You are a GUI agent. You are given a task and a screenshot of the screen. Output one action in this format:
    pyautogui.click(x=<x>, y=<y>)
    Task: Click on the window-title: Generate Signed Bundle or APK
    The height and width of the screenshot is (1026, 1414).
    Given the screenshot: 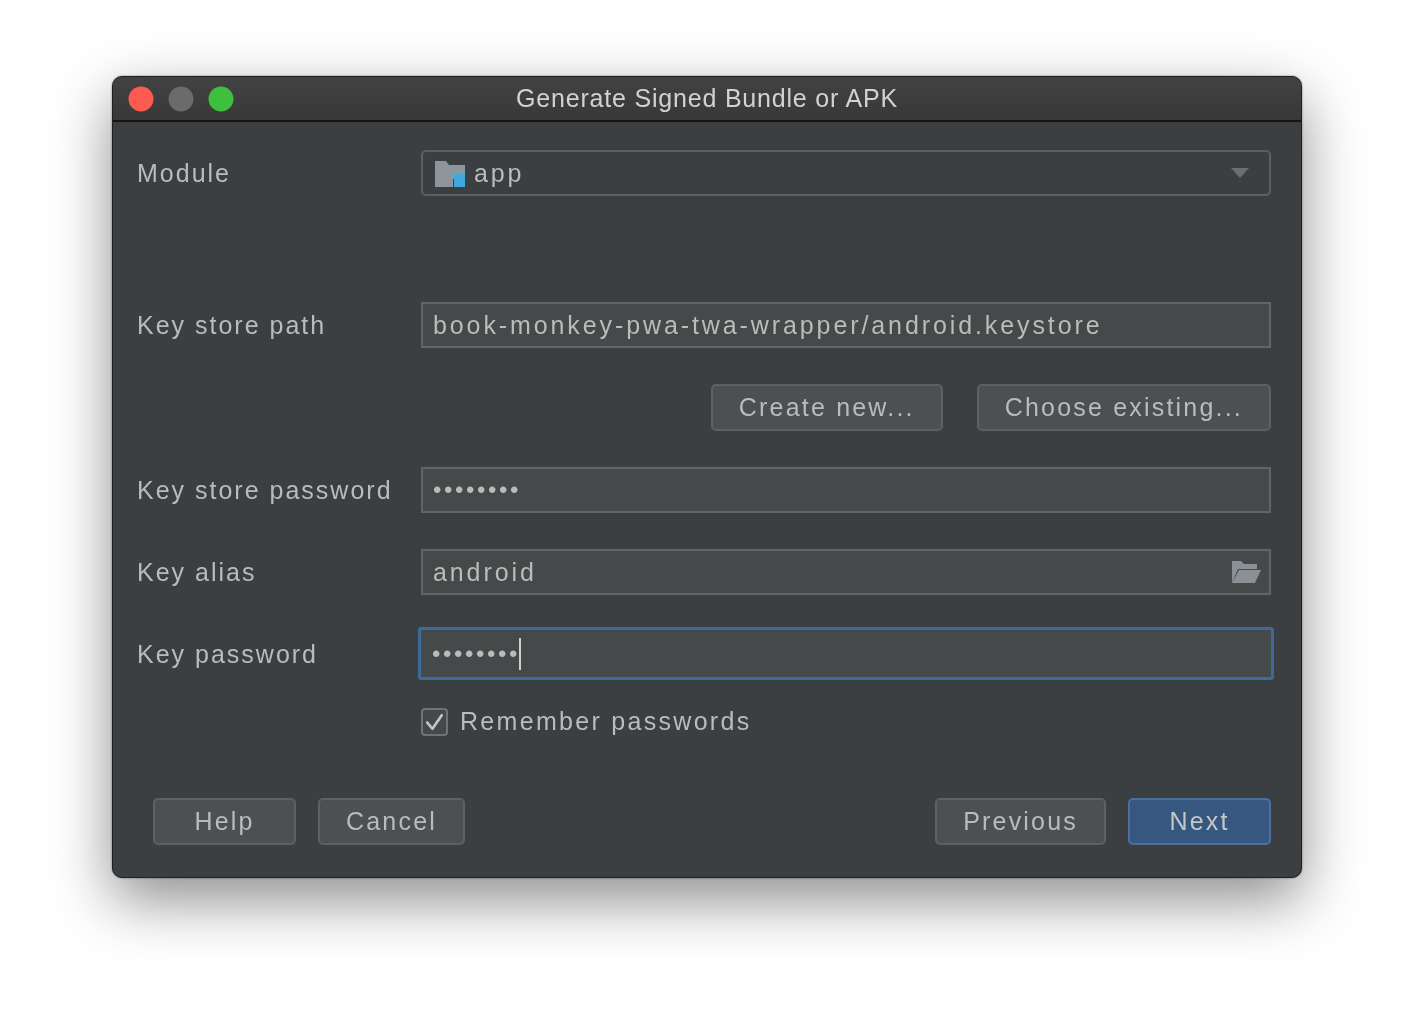 What is the action you would take?
    pyautogui.click(x=707, y=98)
    